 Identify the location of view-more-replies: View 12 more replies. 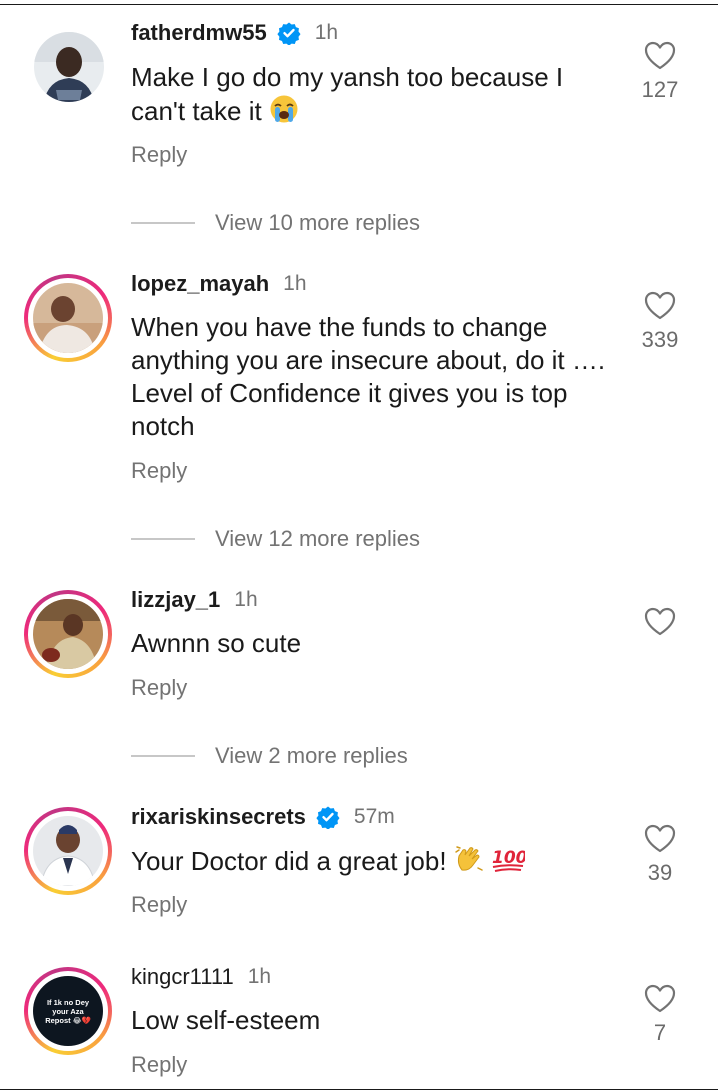
(275, 539).